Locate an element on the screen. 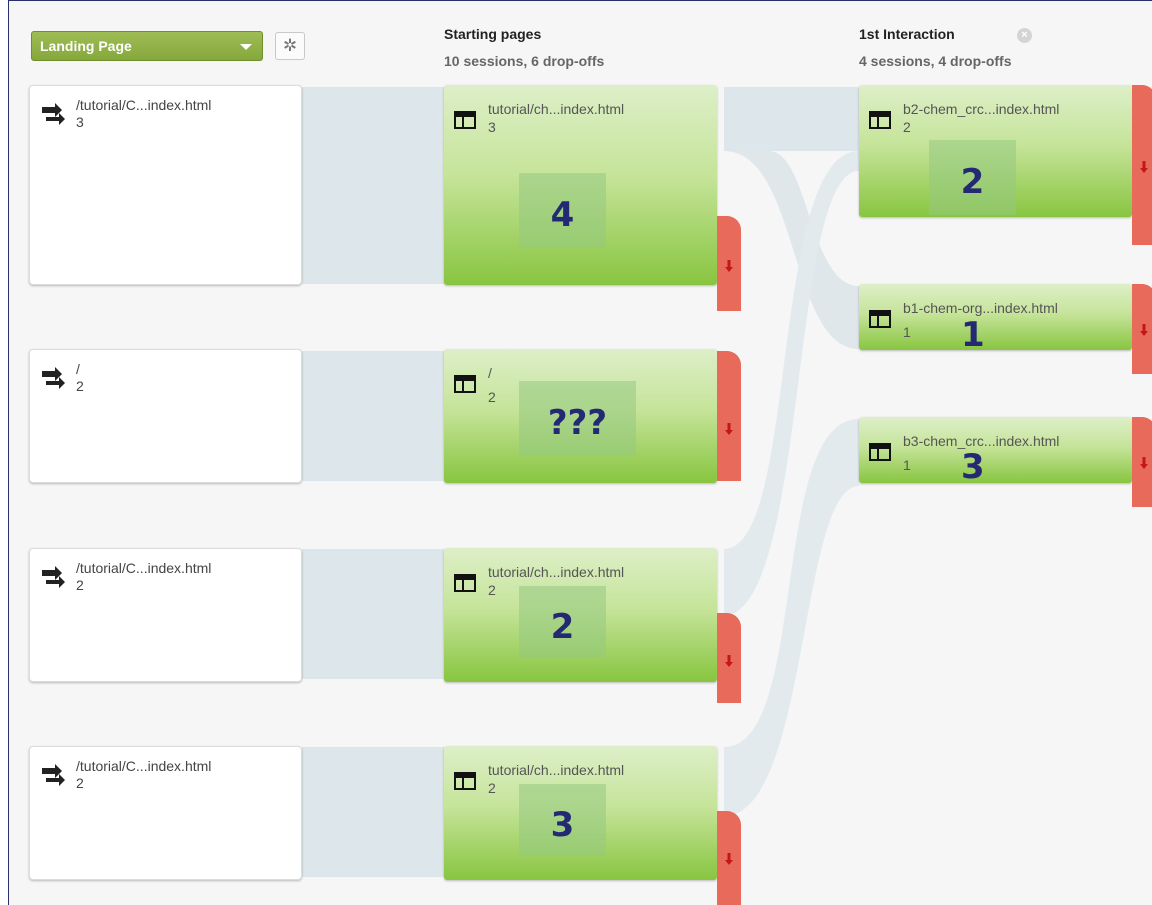  dimension-label: Landing Page is located at coordinates (86, 46).